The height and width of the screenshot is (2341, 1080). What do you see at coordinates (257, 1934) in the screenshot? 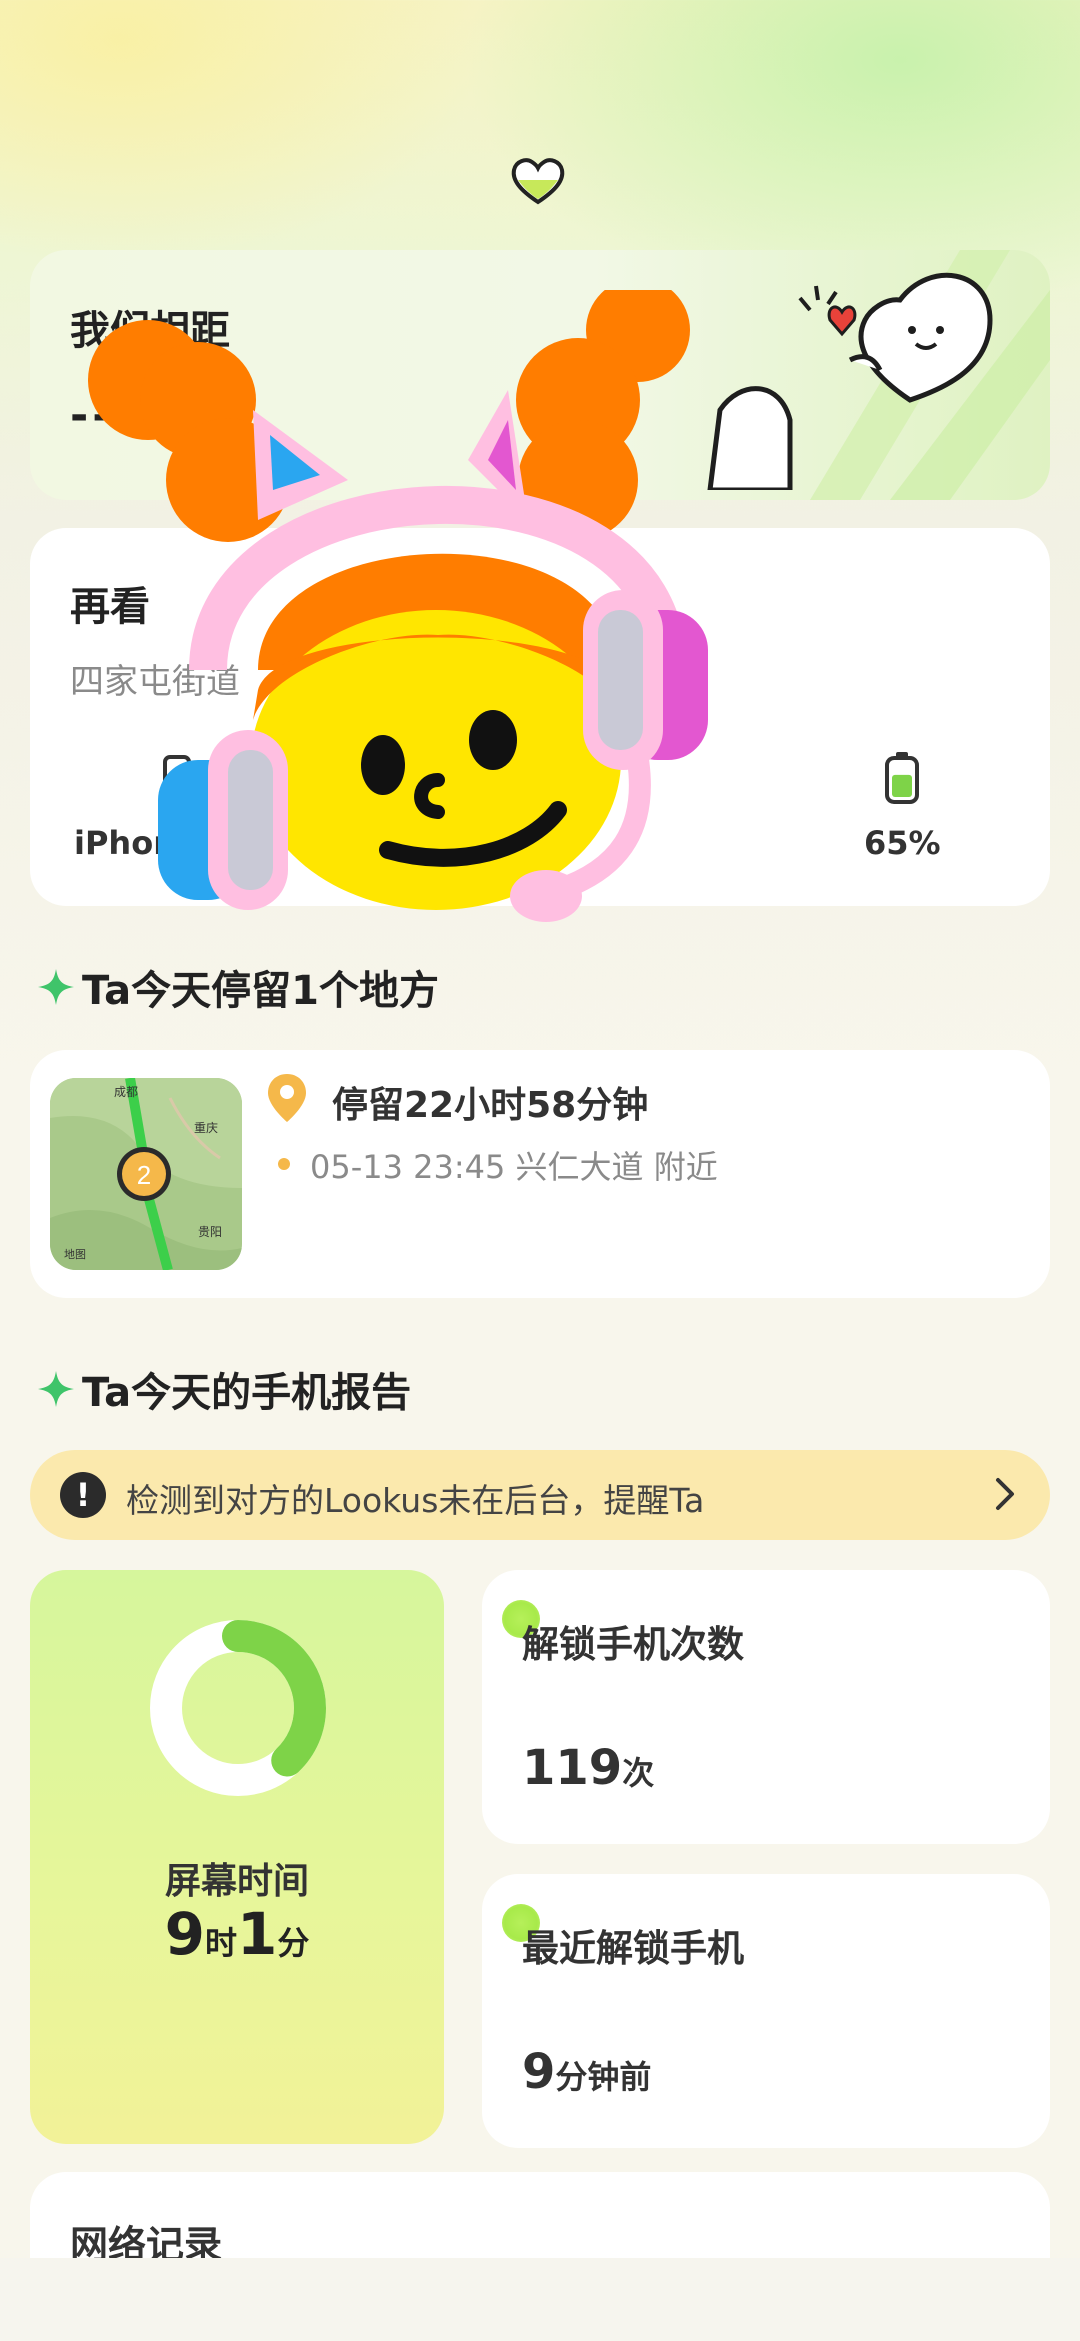
I see `screen-time-minutes: 1` at bounding box center [257, 1934].